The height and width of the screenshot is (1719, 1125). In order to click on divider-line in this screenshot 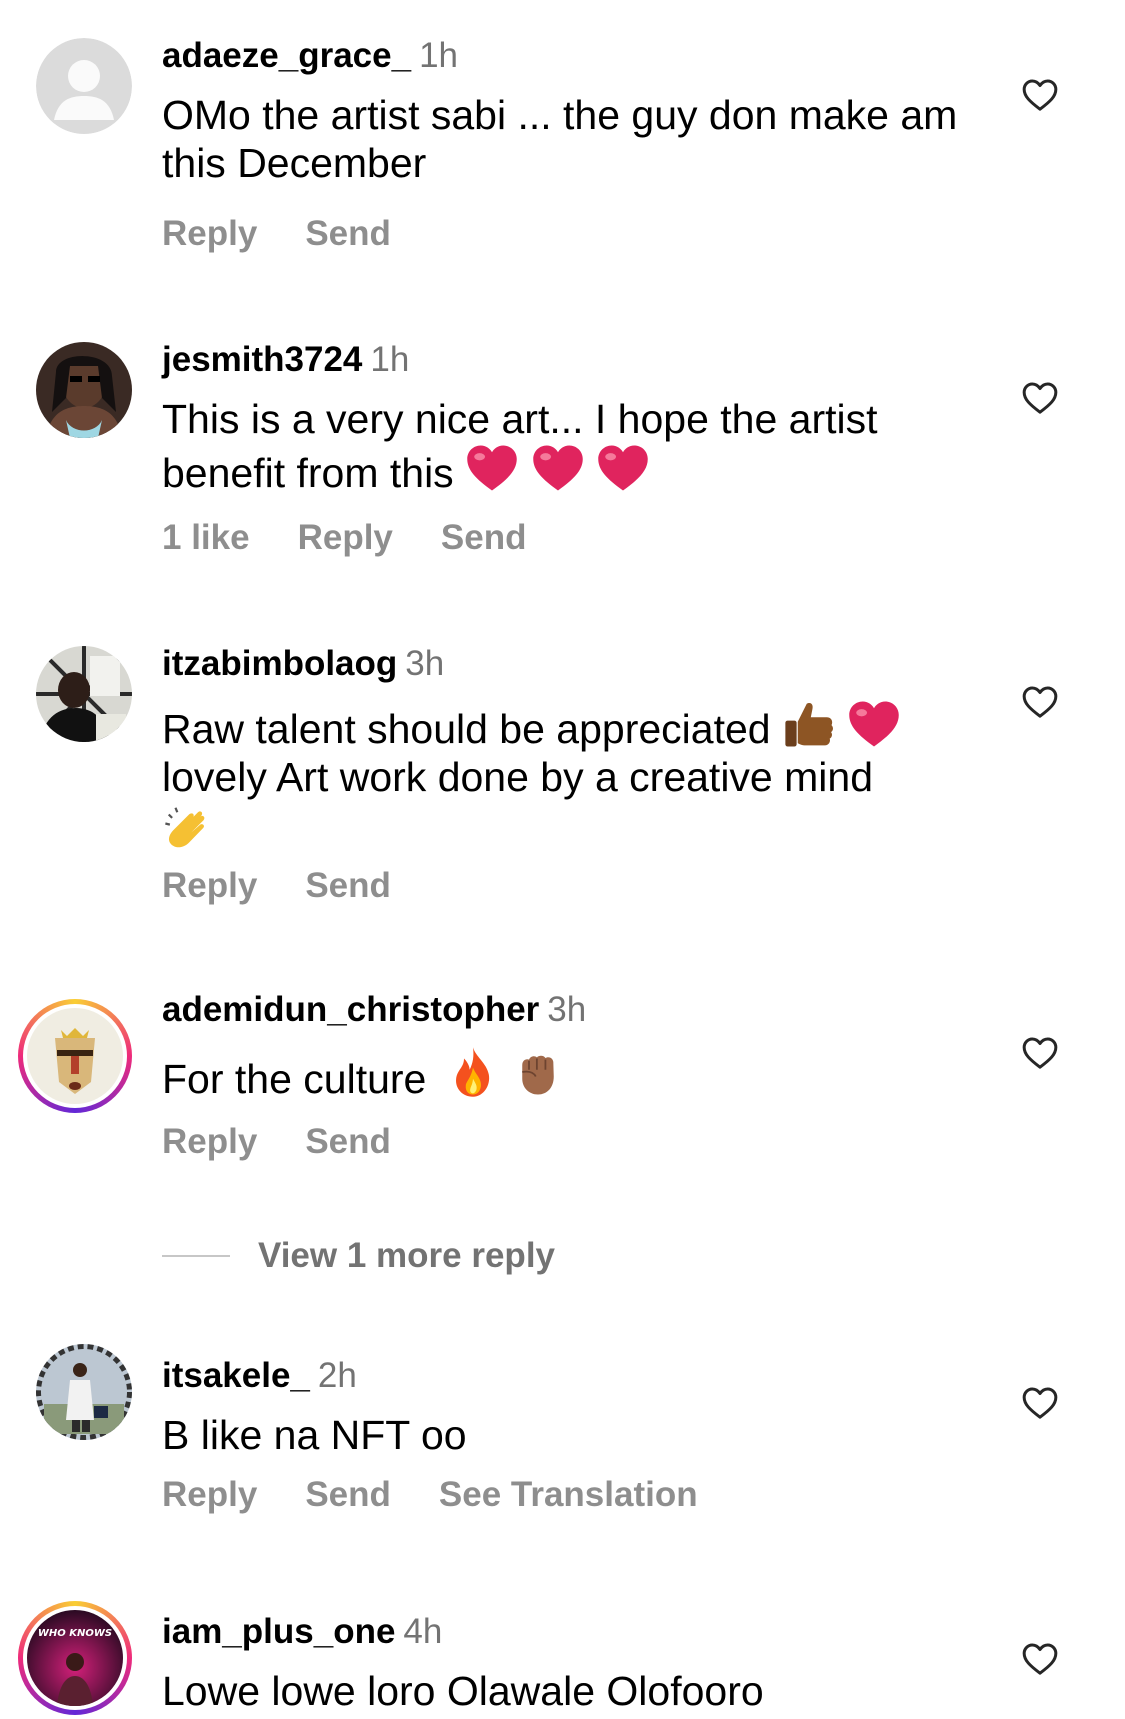, I will do `click(196, 1256)`.